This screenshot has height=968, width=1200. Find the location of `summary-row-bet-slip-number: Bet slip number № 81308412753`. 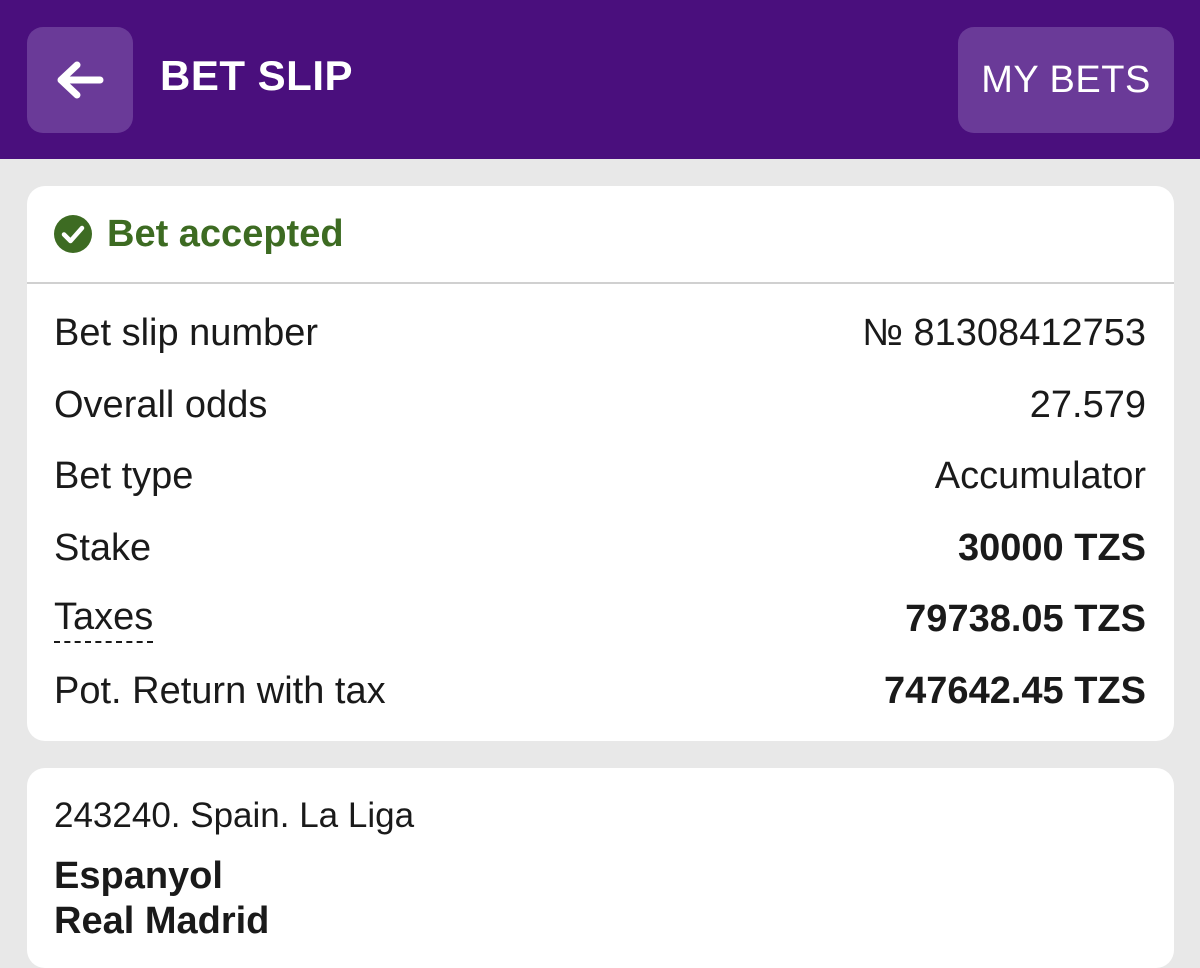

summary-row-bet-slip-number: Bet slip number № 81308412753 is located at coordinates (600, 334).